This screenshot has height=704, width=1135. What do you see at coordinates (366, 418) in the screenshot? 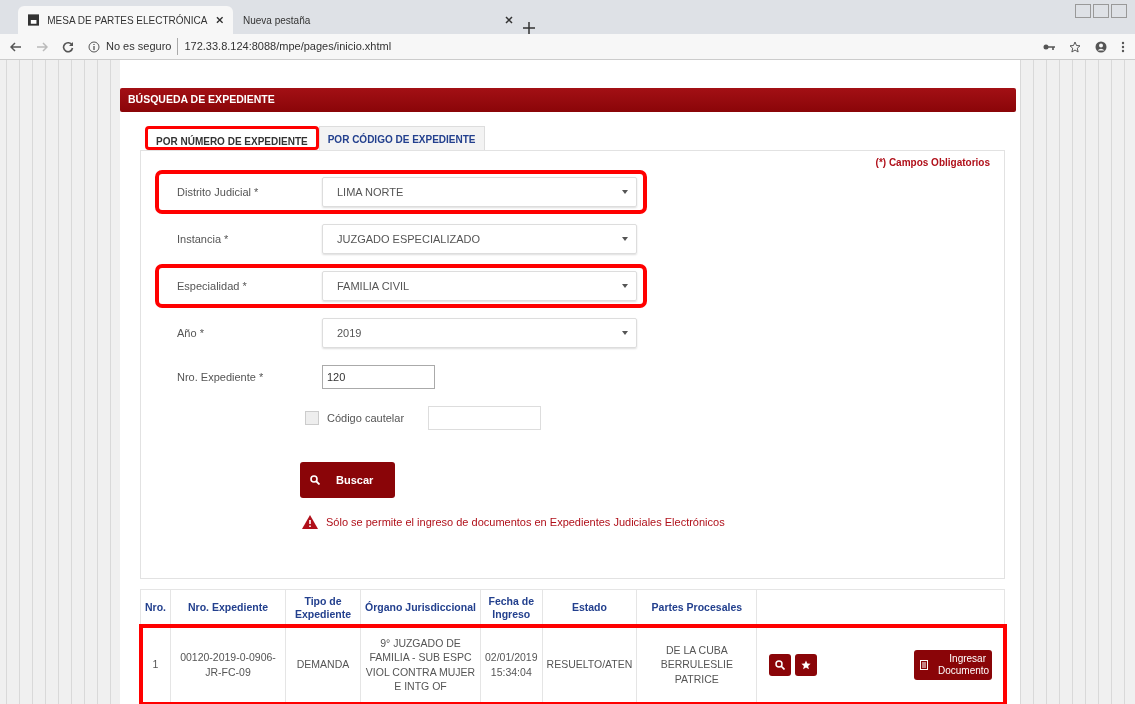
I see `checkbox-label: Código cautelar` at bounding box center [366, 418].